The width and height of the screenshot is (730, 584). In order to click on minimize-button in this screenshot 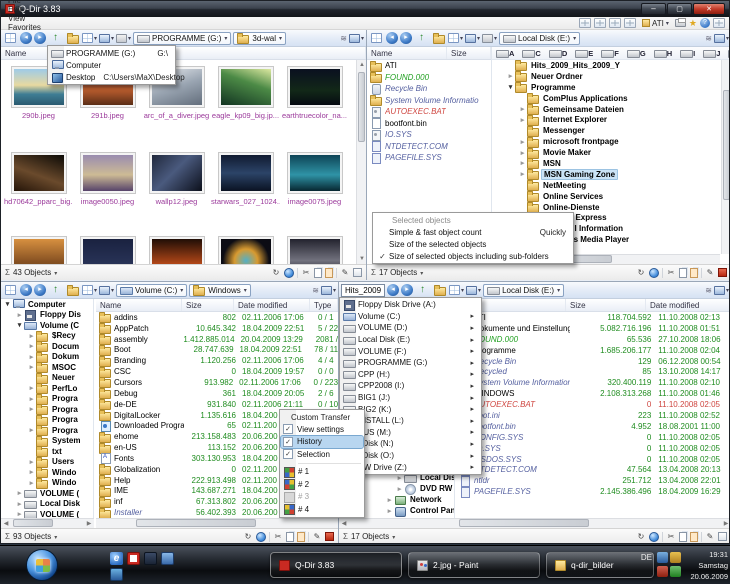, I will do `click(653, 9)`.